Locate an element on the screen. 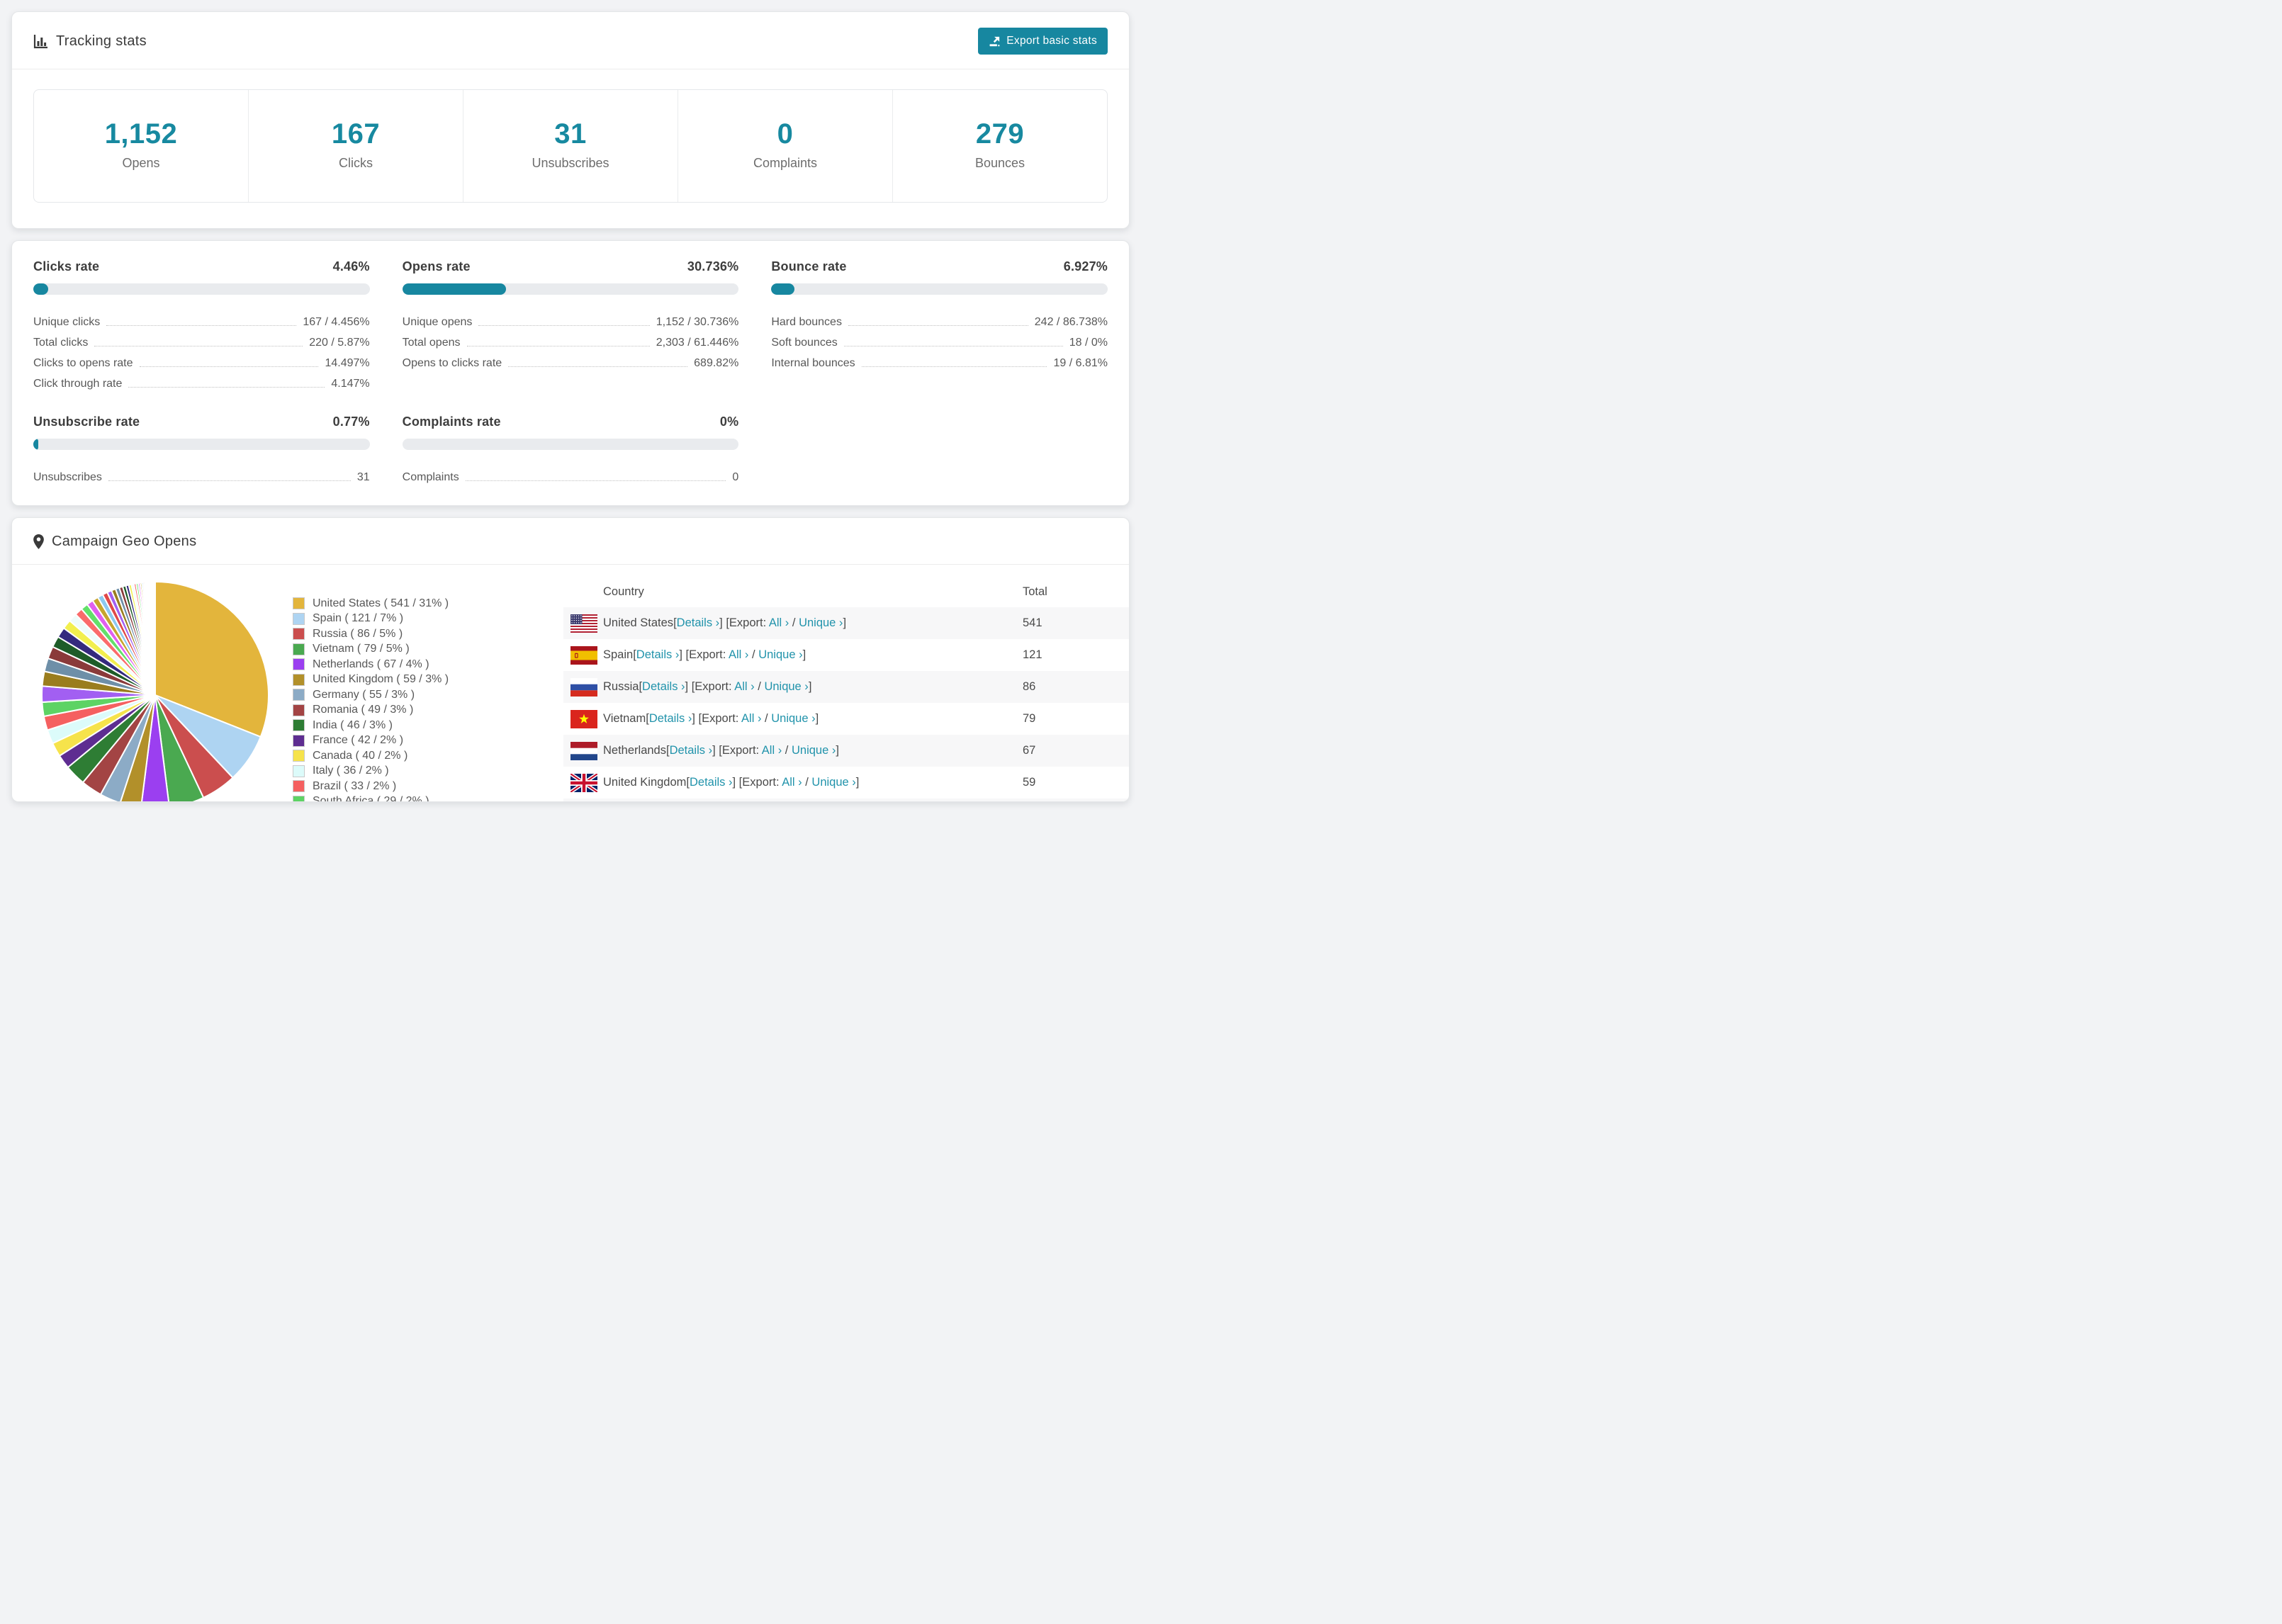 The height and width of the screenshot is (1624, 2282). rate-row-label: Opens to clicks rate is located at coordinates (452, 363).